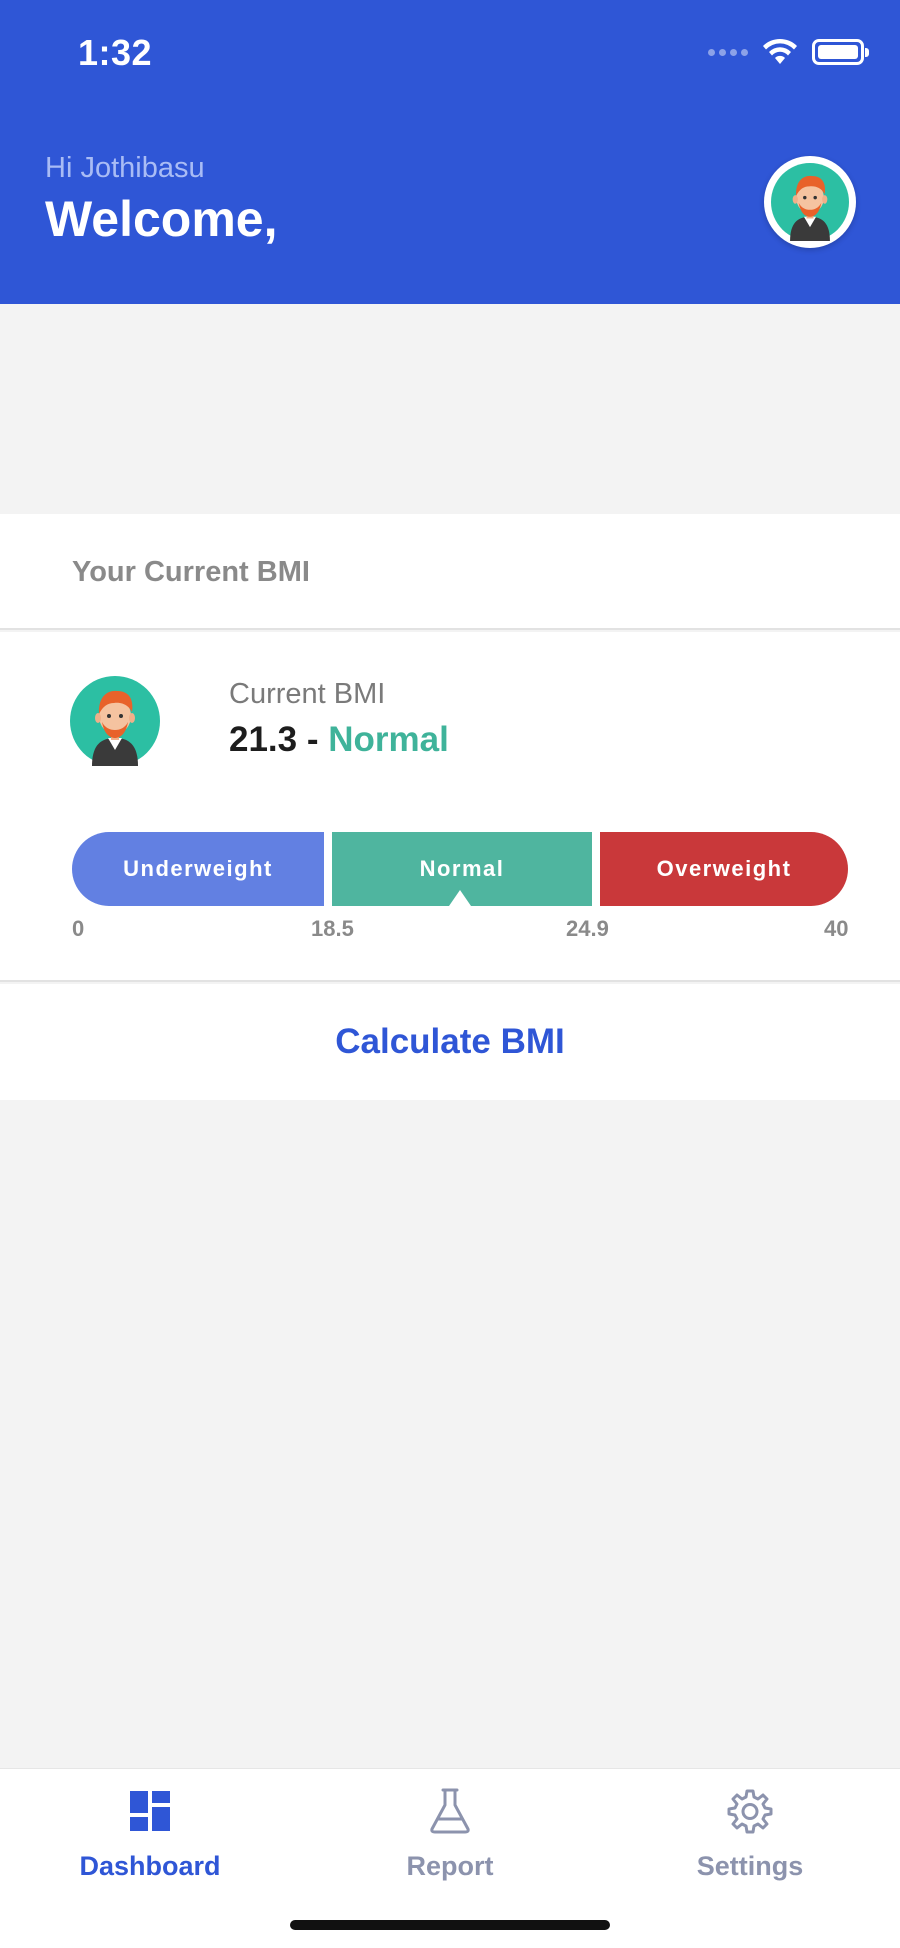 The width and height of the screenshot is (900, 1948). Describe the element at coordinates (460, 898) in the screenshot. I see `bmi-pointer` at that location.